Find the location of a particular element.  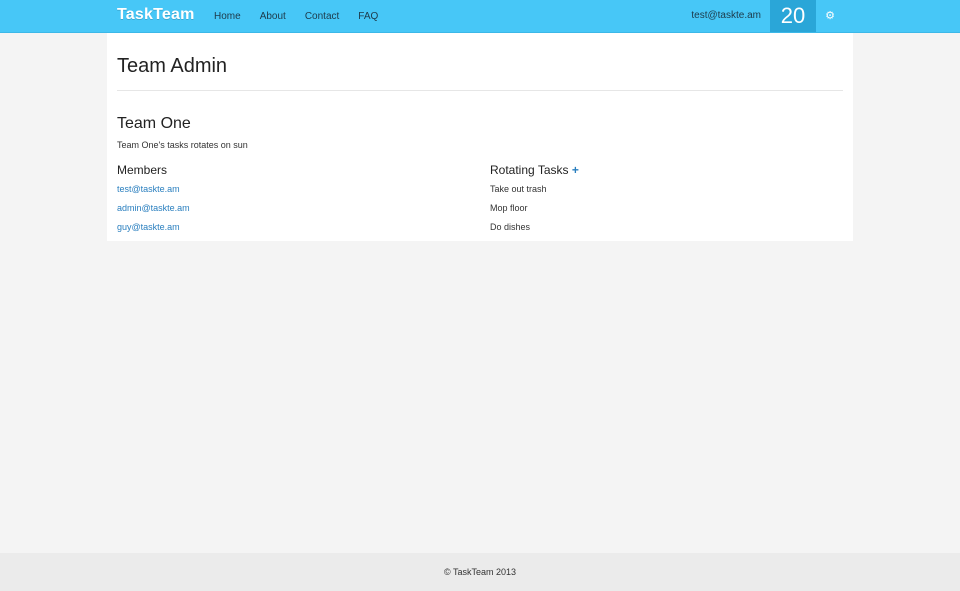

footer: © TaskTeam 2013 is located at coordinates (480, 572).